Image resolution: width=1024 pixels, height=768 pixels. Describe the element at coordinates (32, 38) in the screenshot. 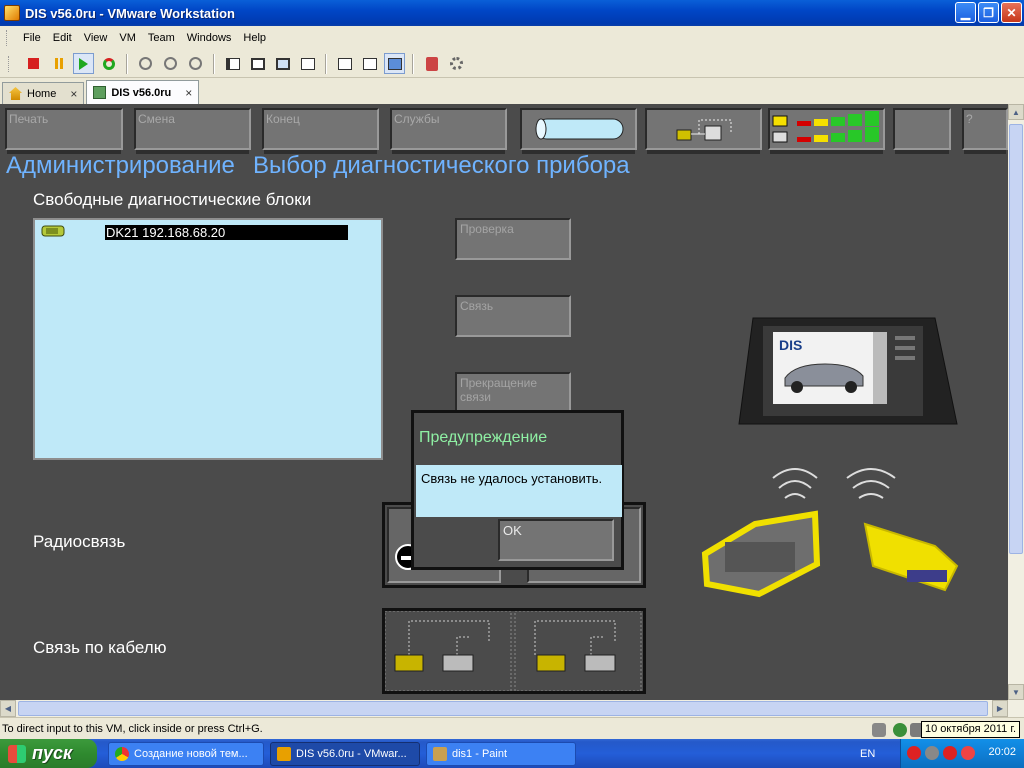

I see `menu-file: File` at that location.